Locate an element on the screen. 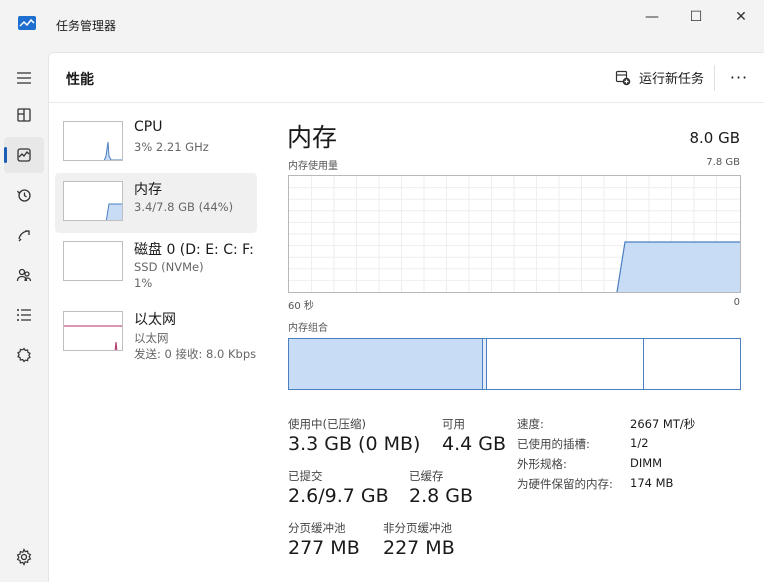  hamburger-menu-icon is located at coordinates (24, 78).